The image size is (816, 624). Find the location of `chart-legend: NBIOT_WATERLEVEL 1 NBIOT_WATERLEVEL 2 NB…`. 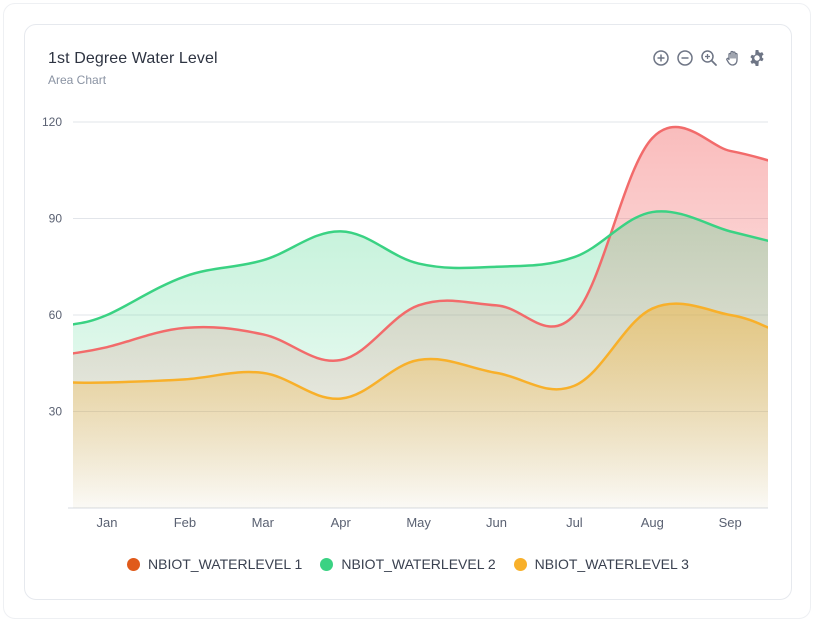

chart-legend: NBIOT_WATERLEVEL 1 NBIOT_WATERLEVEL 2 NB… is located at coordinates (408, 564).